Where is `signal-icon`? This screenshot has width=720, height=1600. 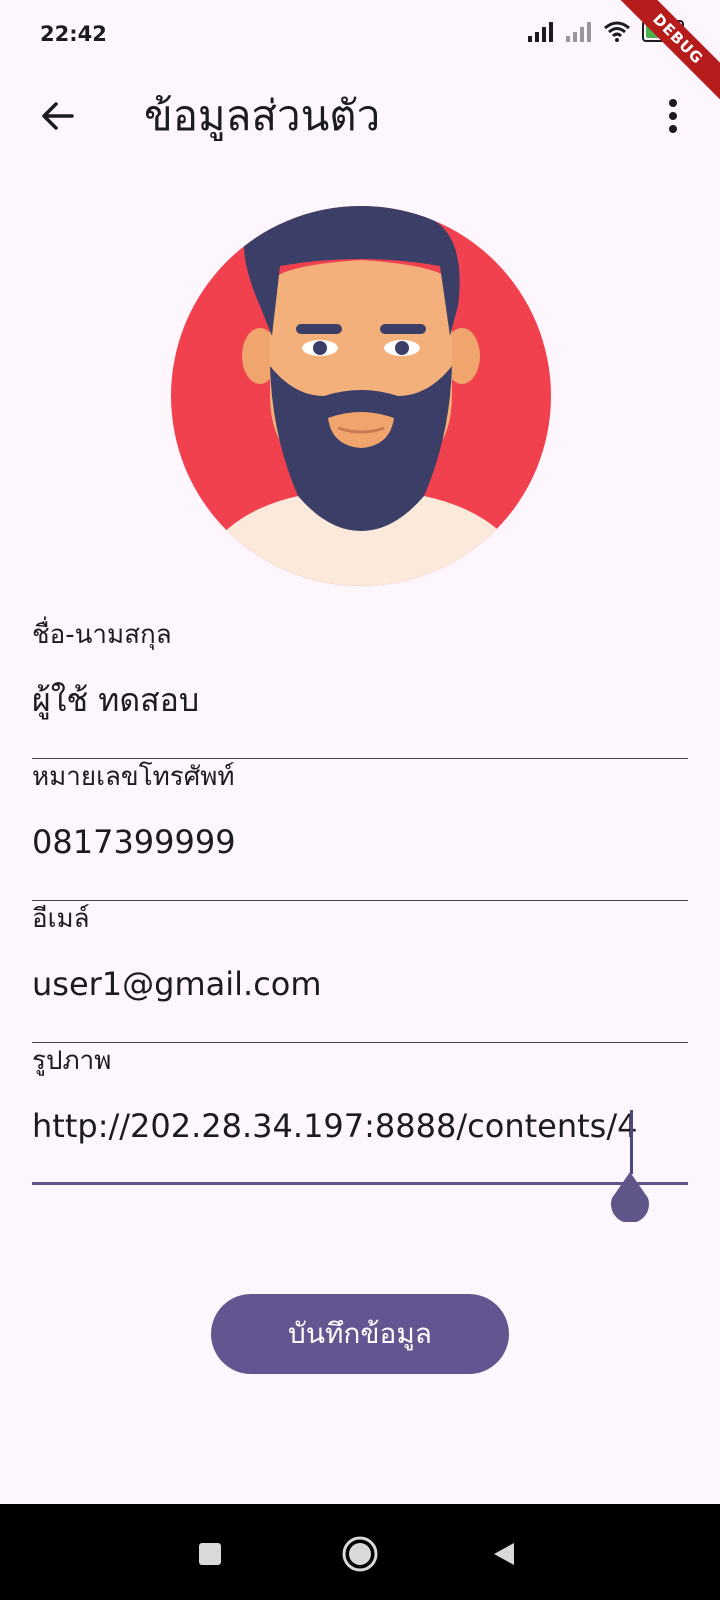
signal-icon is located at coordinates (540, 32).